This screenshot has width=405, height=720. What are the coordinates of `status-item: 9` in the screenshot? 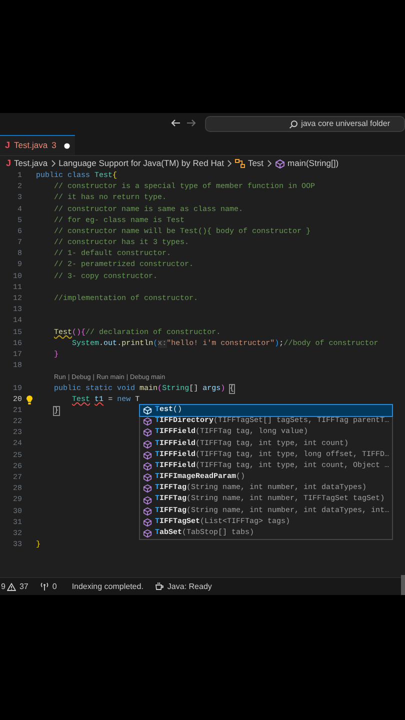 It's located at (3, 586).